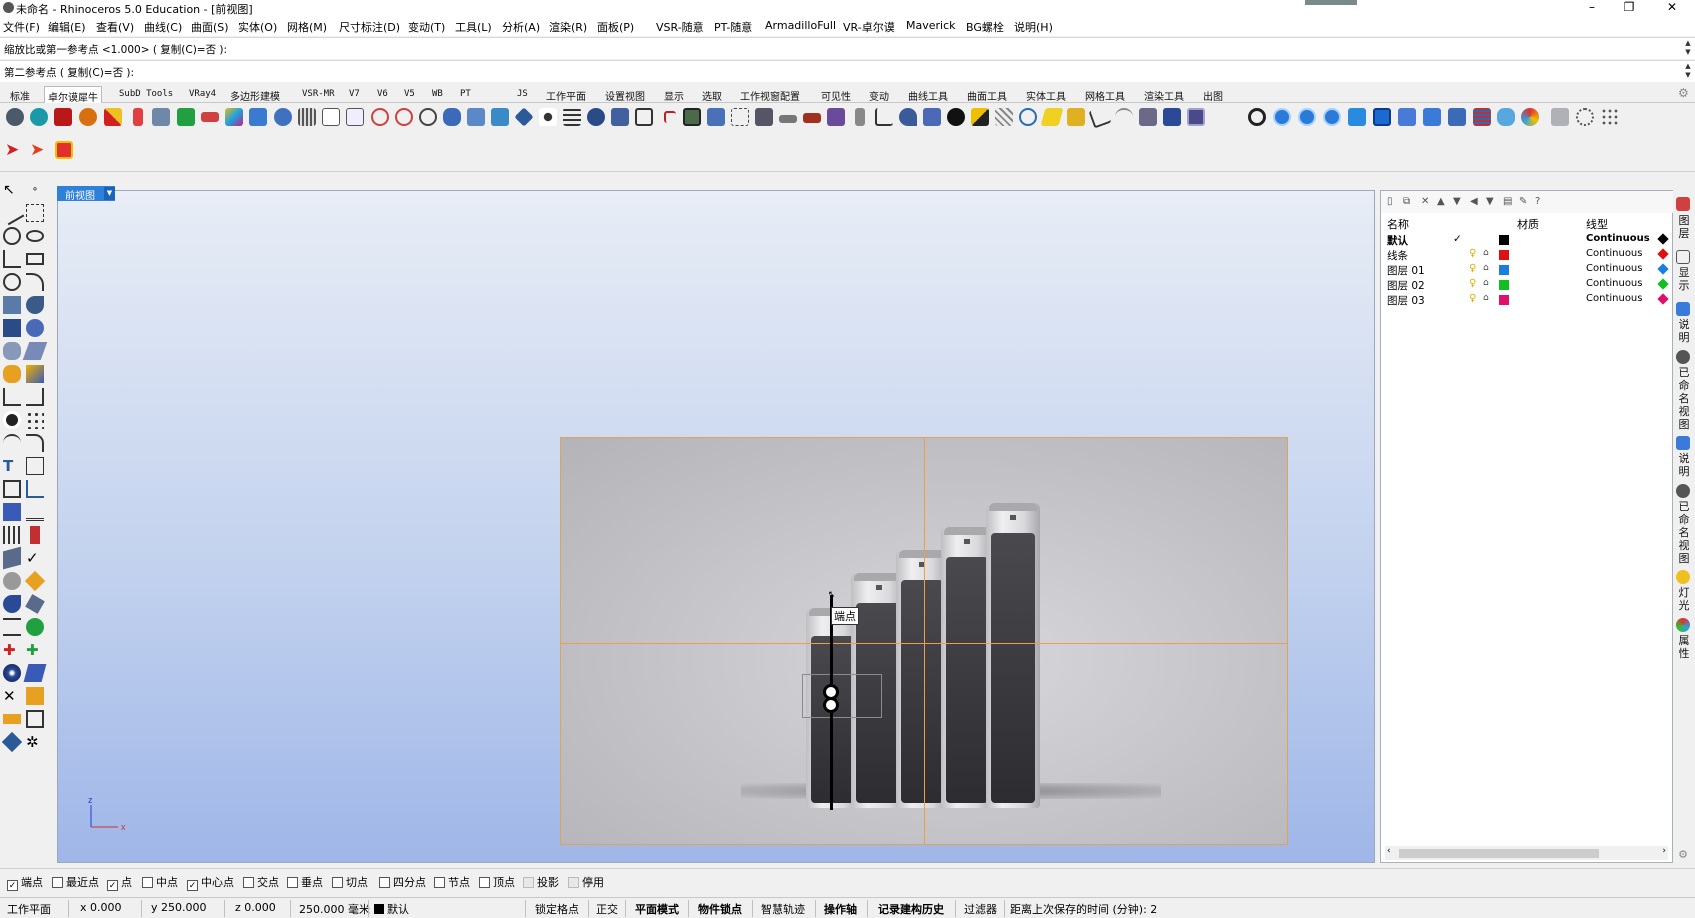 This screenshot has height=918, width=1695. What do you see at coordinates (163, 27) in the screenshot?
I see `menu-curve: 曲线(C)` at bounding box center [163, 27].